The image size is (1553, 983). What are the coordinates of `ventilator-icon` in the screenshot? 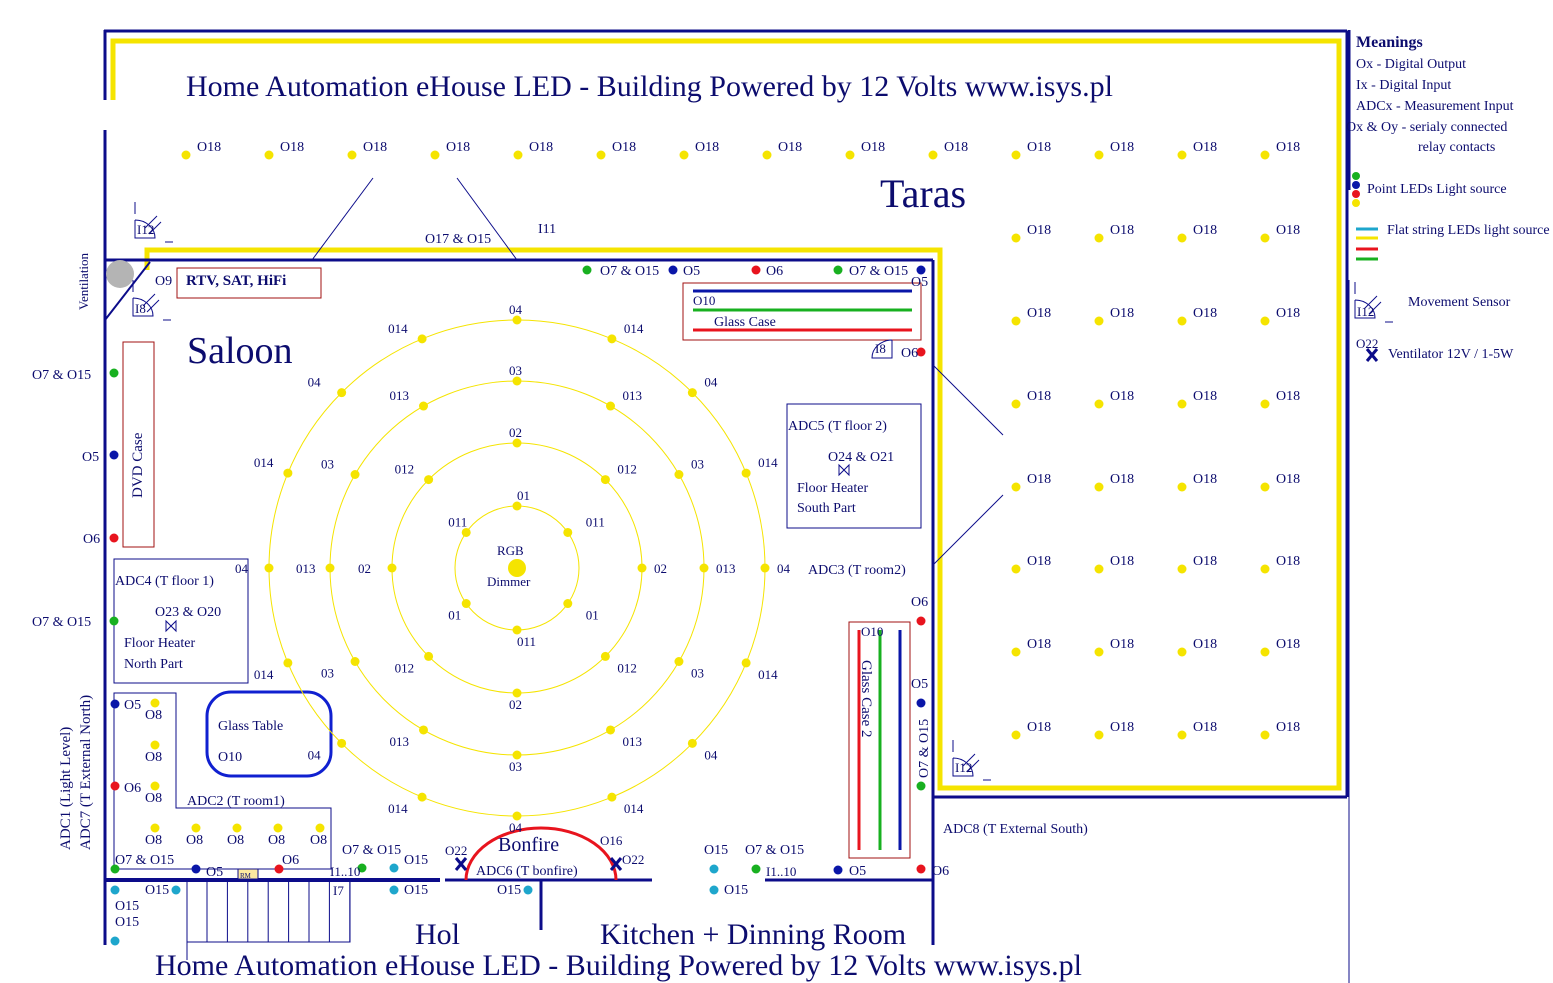 It's located at (461, 864).